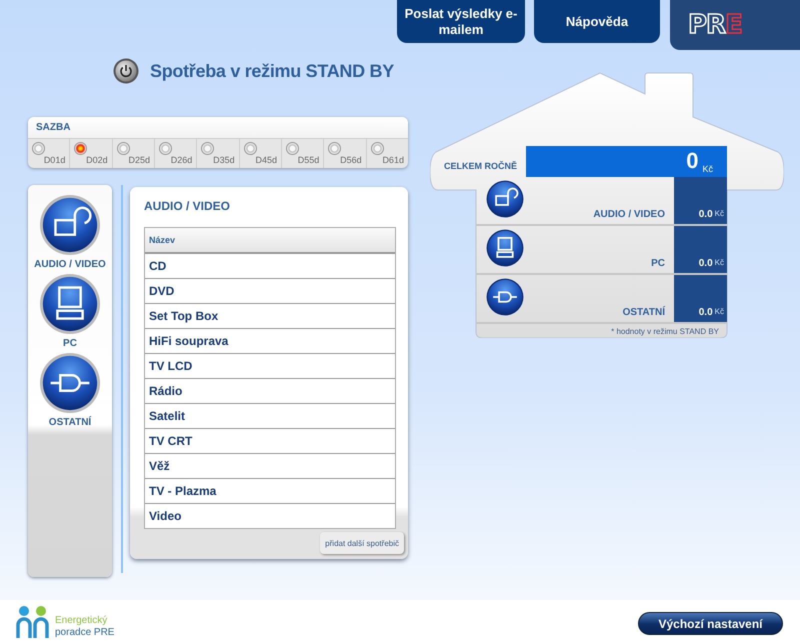 The image size is (800, 643). What do you see at coordinates (387, 153) in the screenshot?
I see `tariff-option: D61d` at bounding box center [387, 153].